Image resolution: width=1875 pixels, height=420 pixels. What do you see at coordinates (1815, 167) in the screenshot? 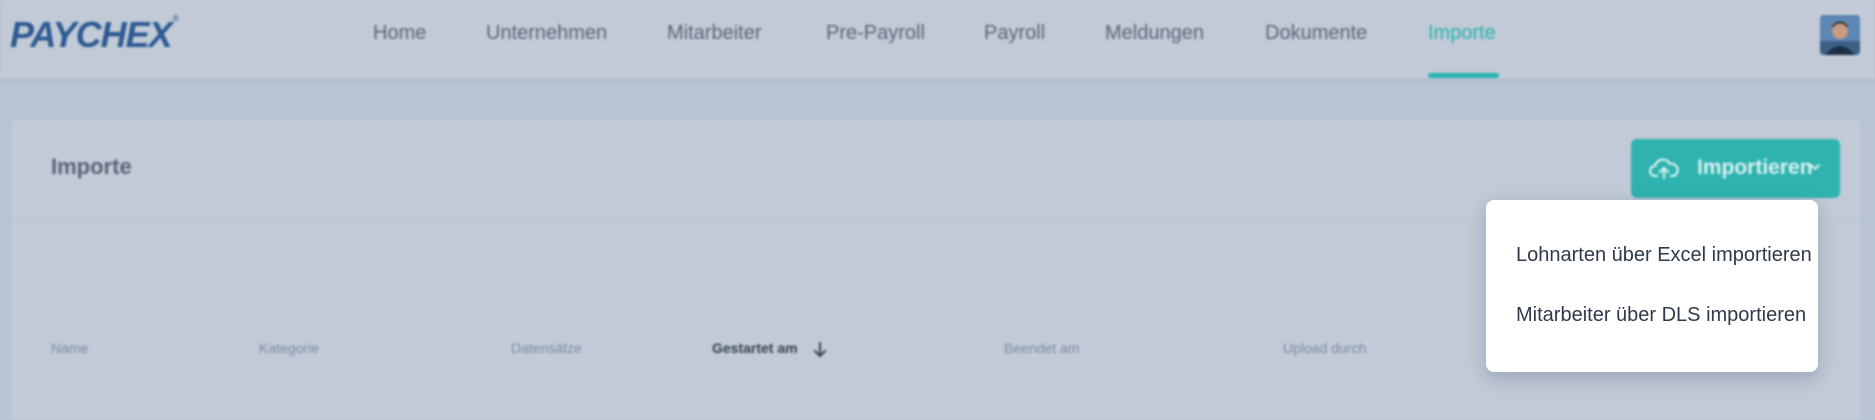
I see `chevron-down-icon` at bounding box center [1815, 167].